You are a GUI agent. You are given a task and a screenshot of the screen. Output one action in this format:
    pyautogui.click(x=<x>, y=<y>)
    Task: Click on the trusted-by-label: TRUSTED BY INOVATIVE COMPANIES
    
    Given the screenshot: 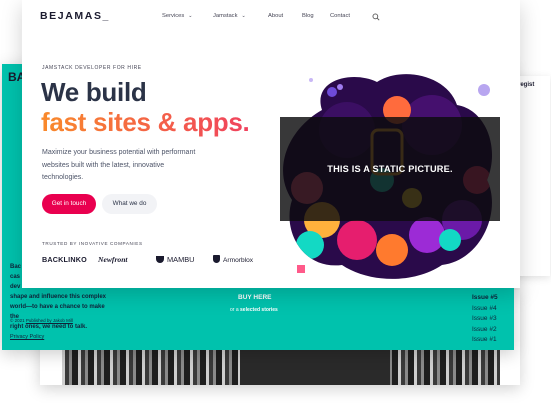 What is the action you would take?
    pyautogui.click(x=92, y=243)
    